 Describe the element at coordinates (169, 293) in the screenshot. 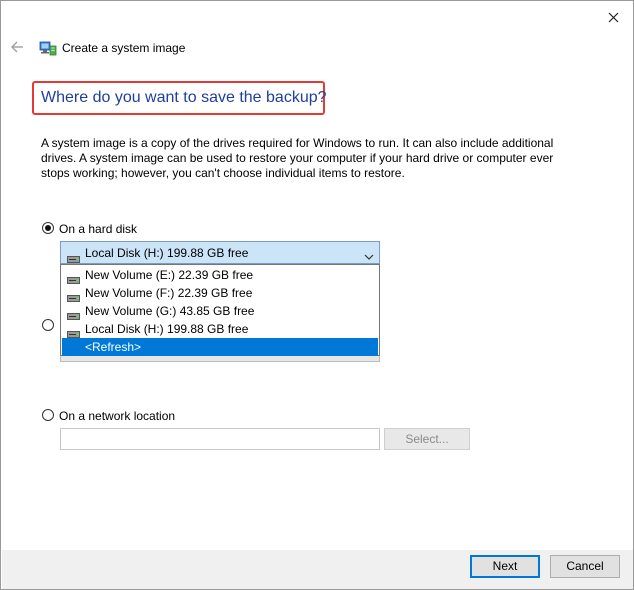

I see `dropdown-item-label: New Volume (F:) 22.39 GB free` at that location.